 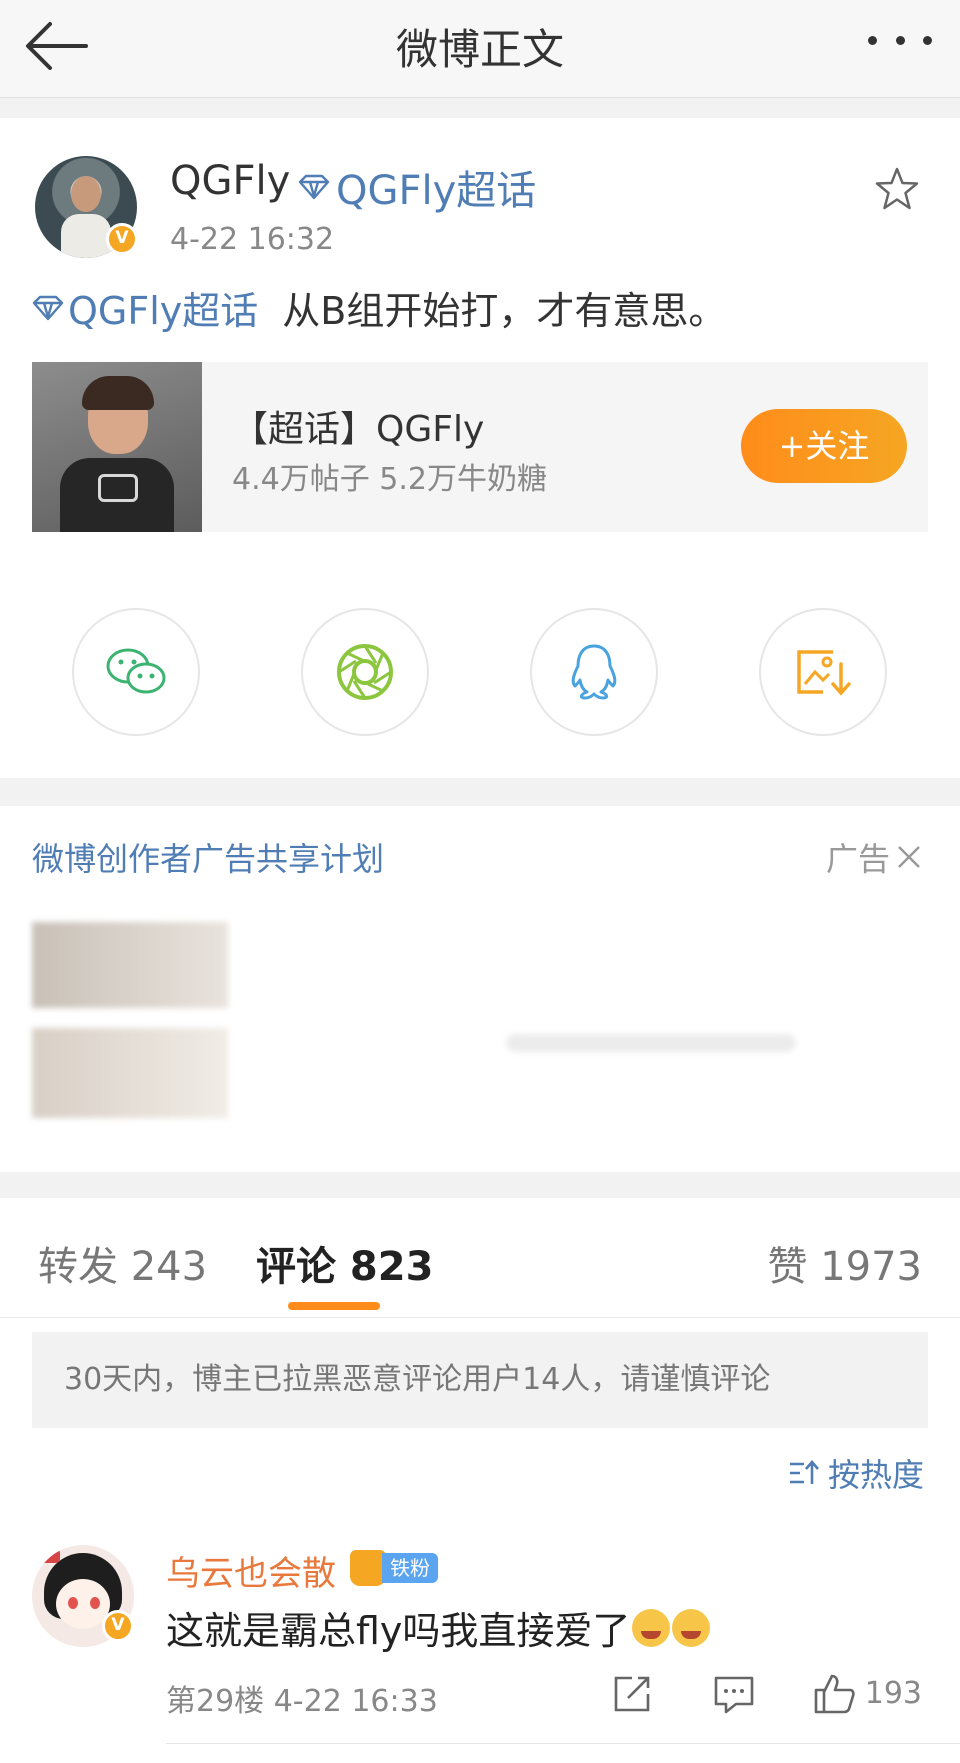 I want to click on like-count: 193, so click(x=893, y=1693).